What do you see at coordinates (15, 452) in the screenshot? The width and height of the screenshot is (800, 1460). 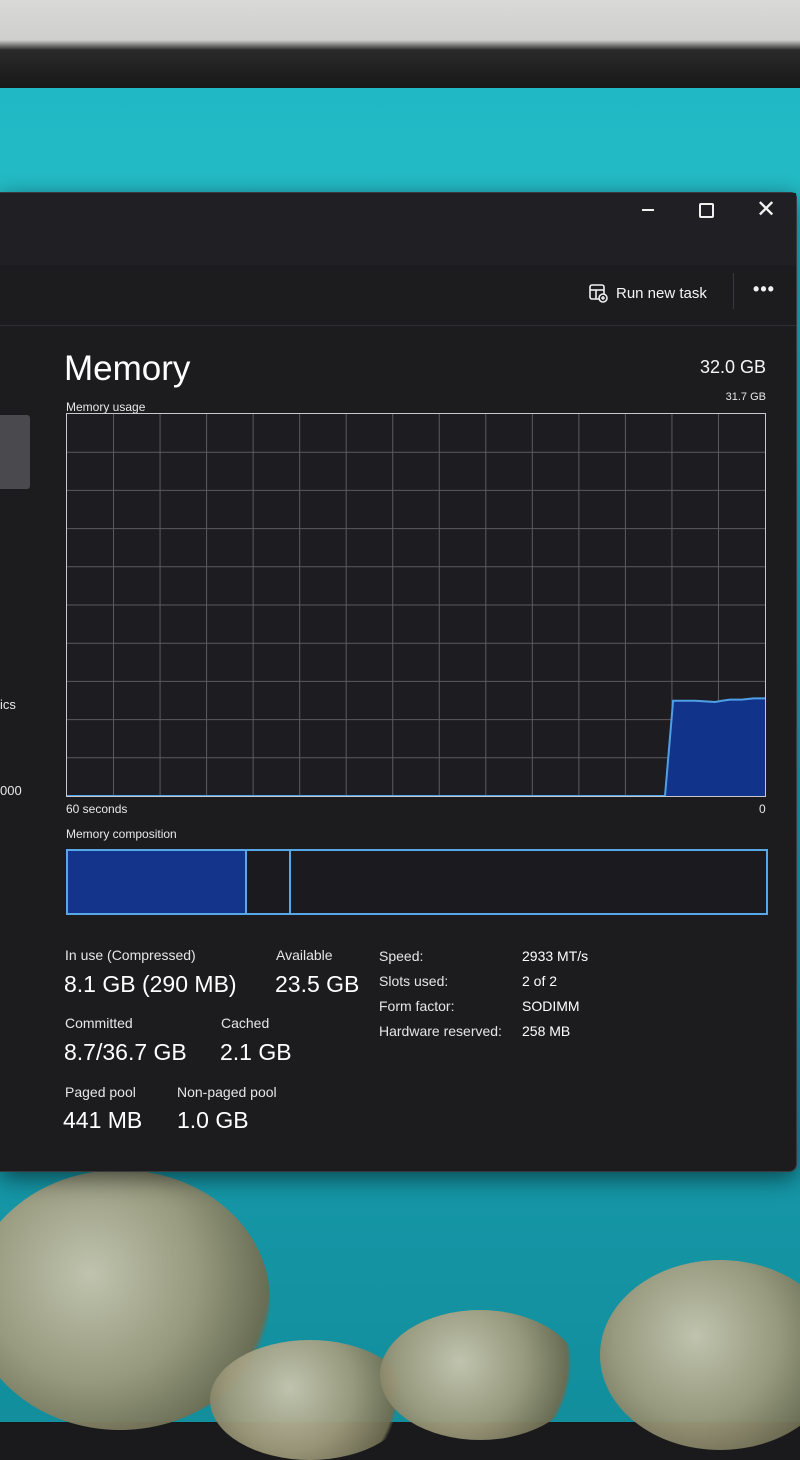 I see `sidebar-item-selected` at bounding box center [15, 452].